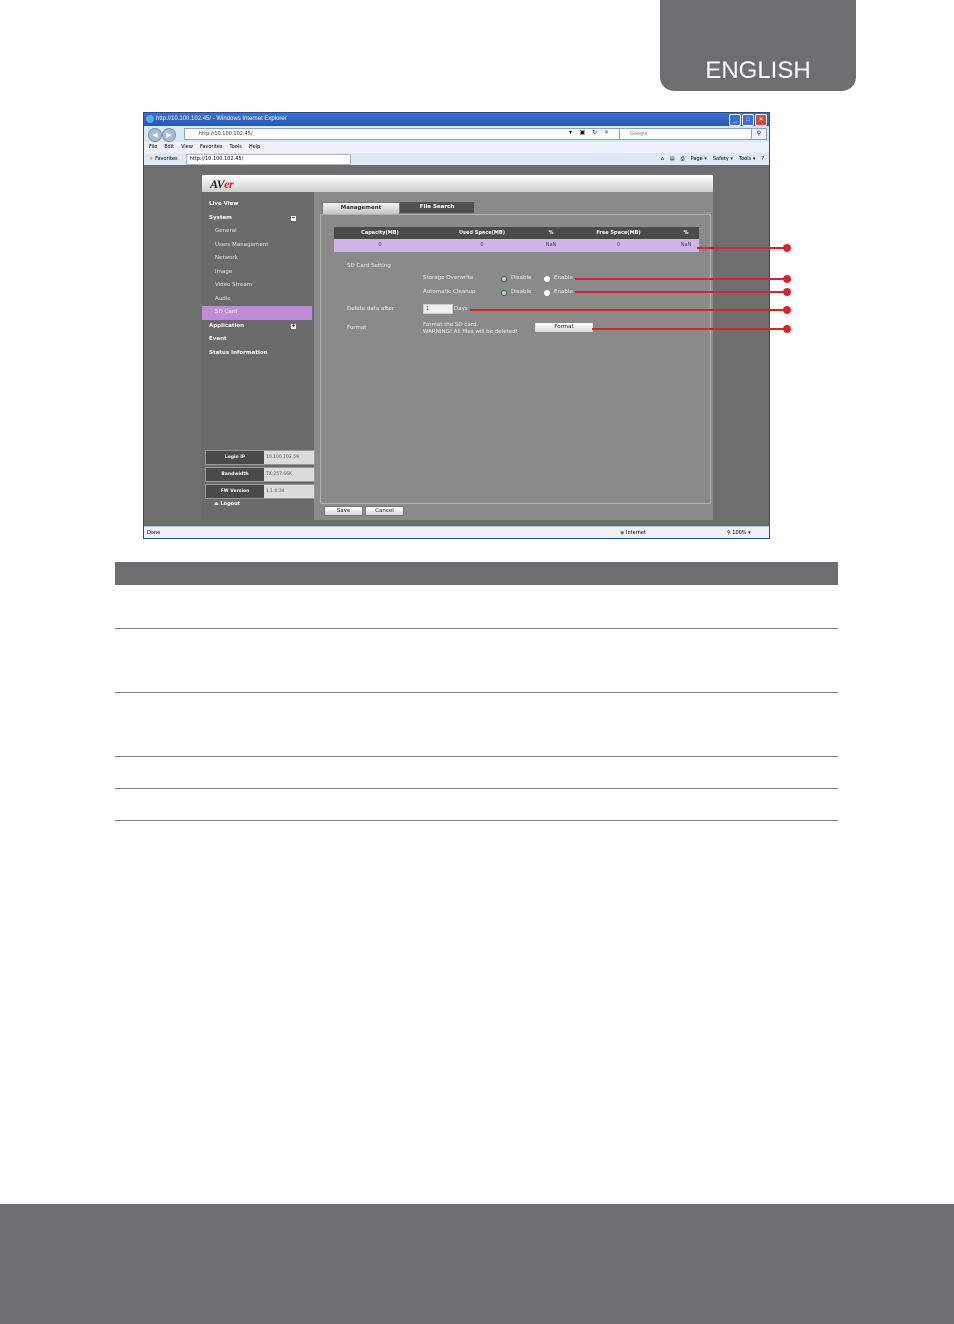  Describe the element at coordinates (748, 120) in the screenshot. I see `maximize-icon: □` at that location.